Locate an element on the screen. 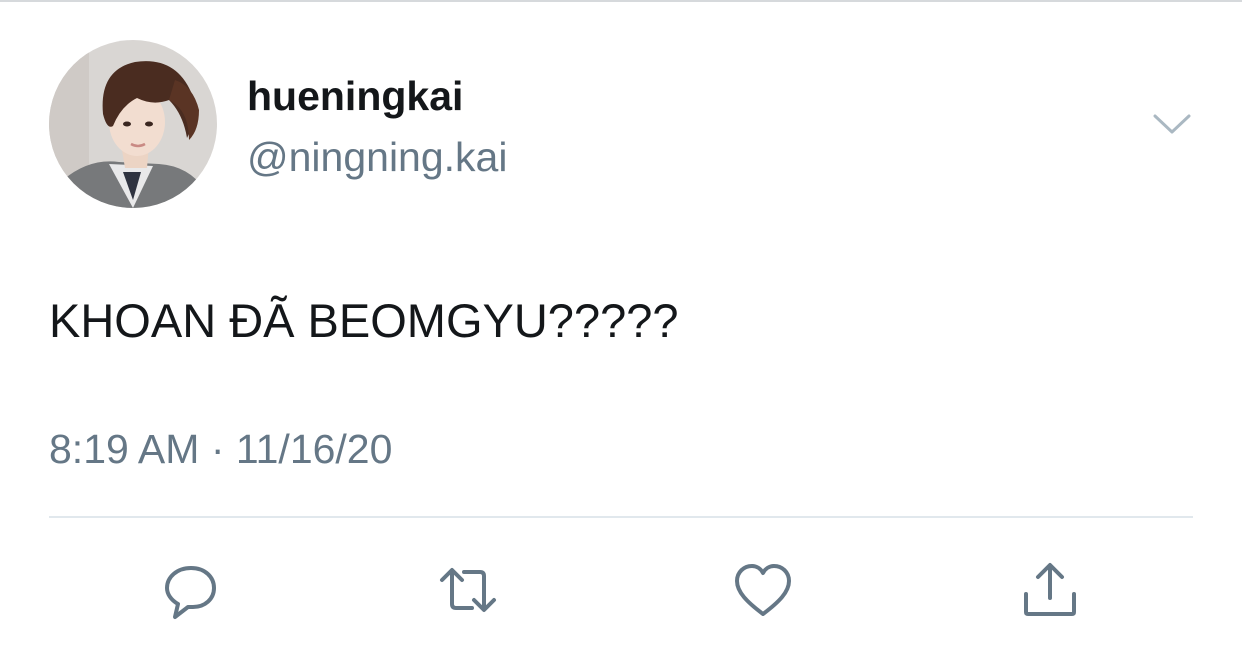  reply-button is located at coordinates (191, 590).